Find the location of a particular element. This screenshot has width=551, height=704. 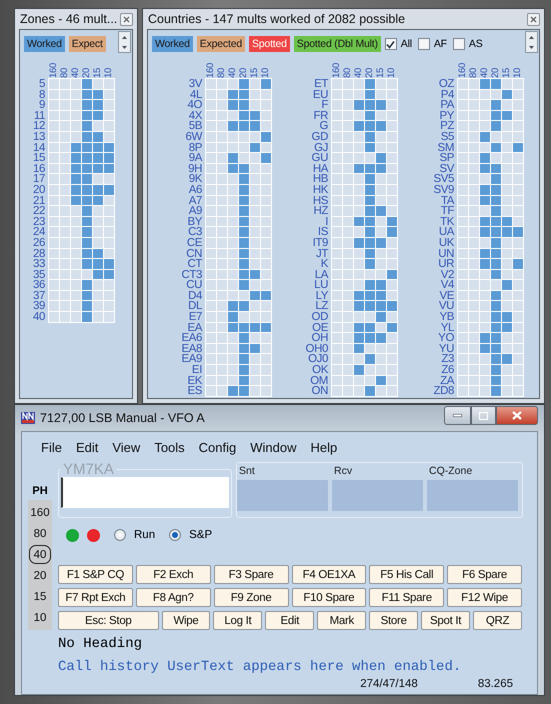

row-label: UK is located at coordinates (446, 243).